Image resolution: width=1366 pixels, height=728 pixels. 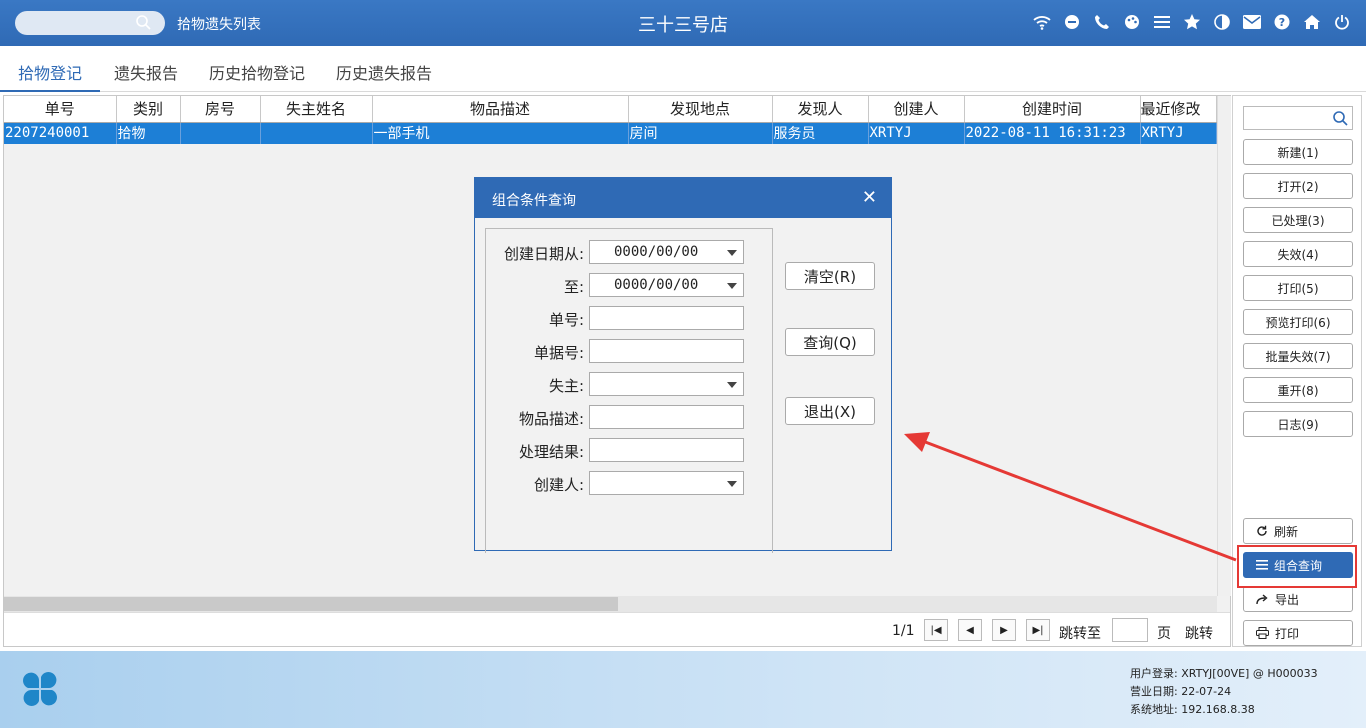 I want to click on chat-icon, so click(x=1072, y=22).